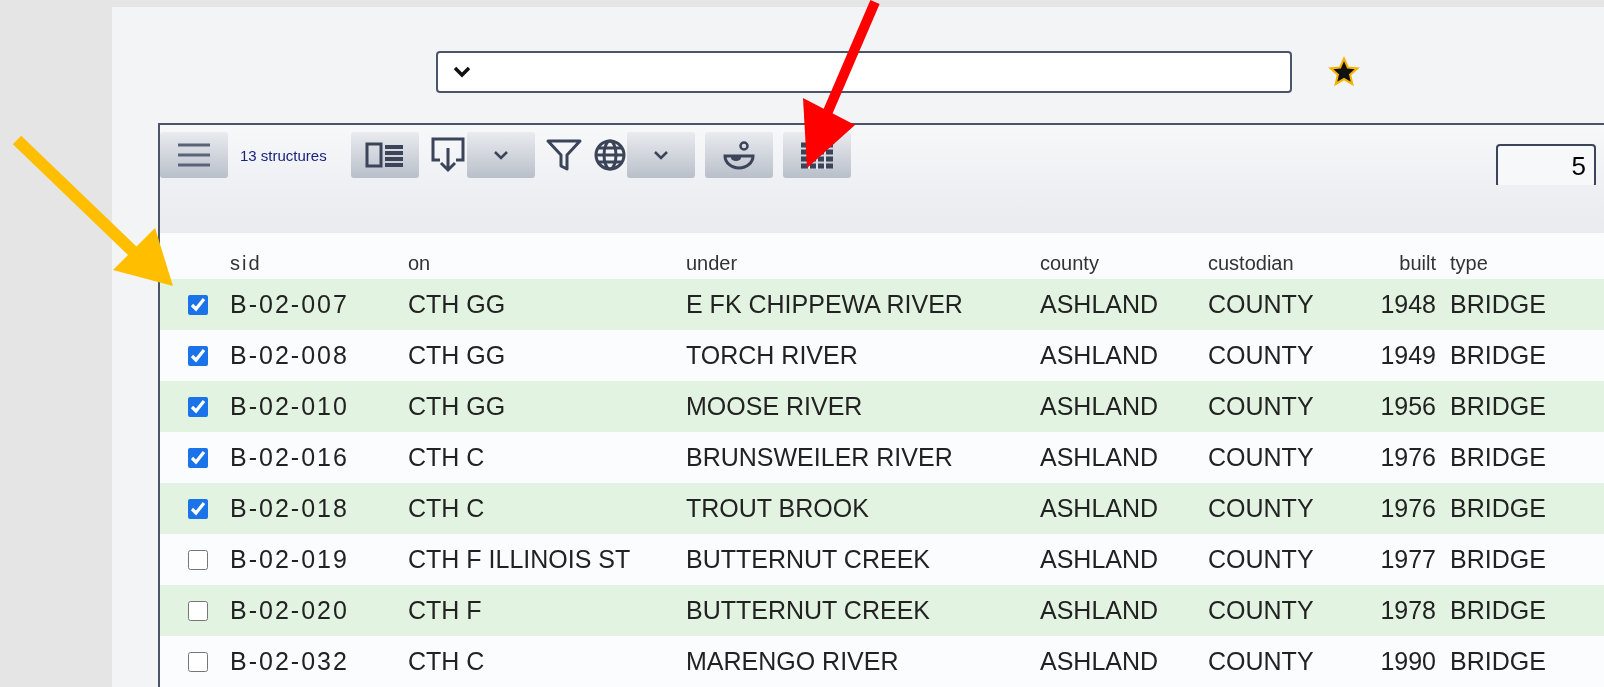 This screenshot has height=687, width=1604. Describe the element at coordinates (445, 610) in the screenshot. I see `table-cell-text: CTH F` at that location.